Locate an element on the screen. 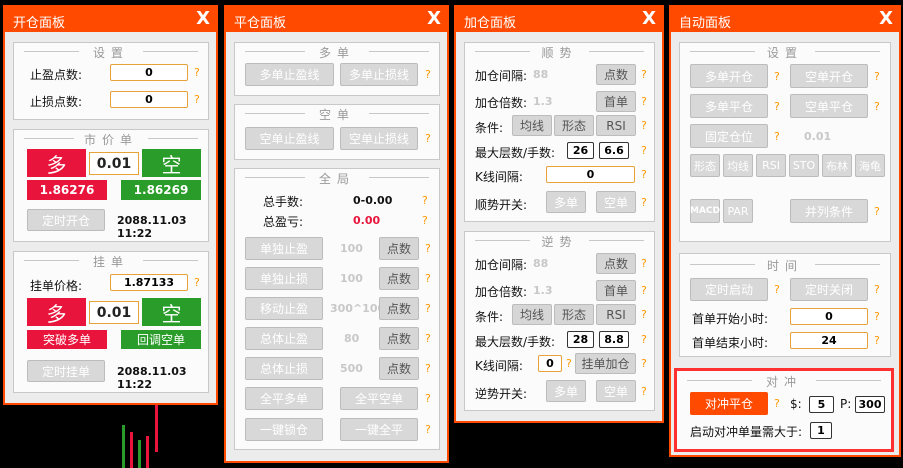 The image size is (903, 468). total-sl-button: 总体止损 is located at coordinates (284, 368).